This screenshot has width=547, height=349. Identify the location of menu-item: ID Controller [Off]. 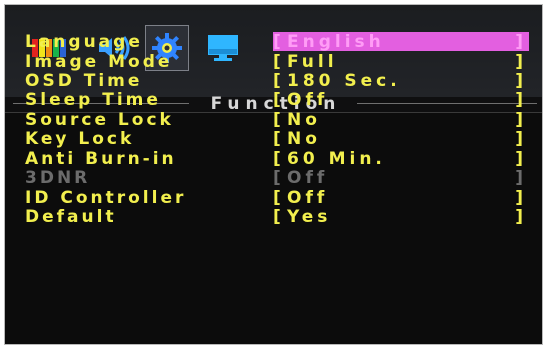
(273, 198).